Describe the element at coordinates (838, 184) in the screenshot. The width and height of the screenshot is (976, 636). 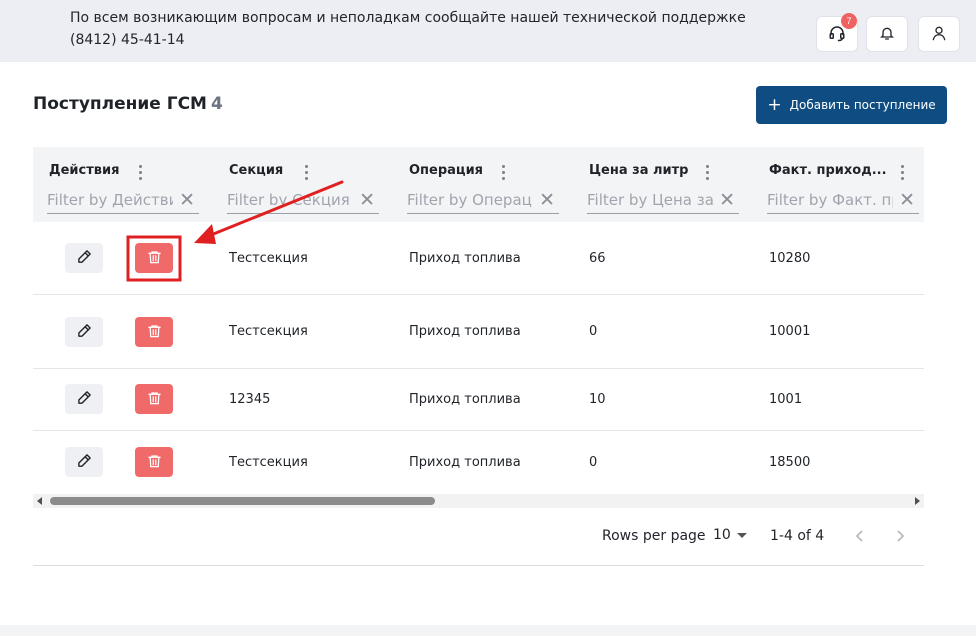
I see `column-header-fact: Факт. приход... ✕` at that location.